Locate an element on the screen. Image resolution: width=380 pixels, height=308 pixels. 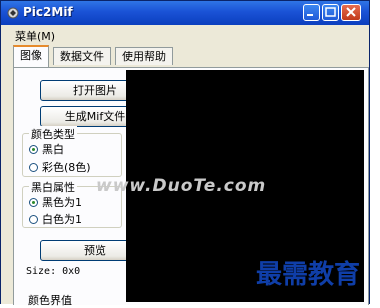
radio-white-is-1: 白色为1 is located at coordinates (55, 219).